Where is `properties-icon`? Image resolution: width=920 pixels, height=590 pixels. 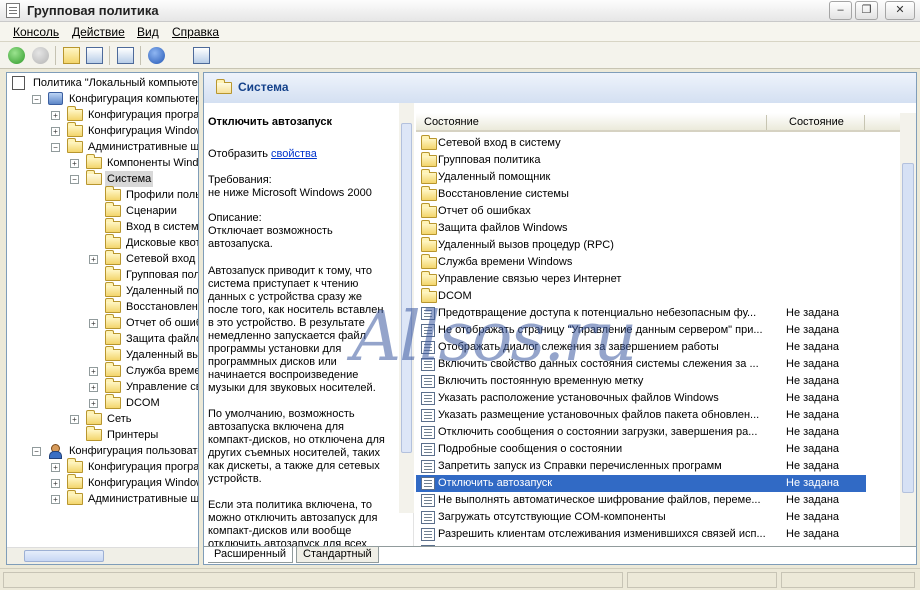
properties-icon is located at coordinates (201, 55).